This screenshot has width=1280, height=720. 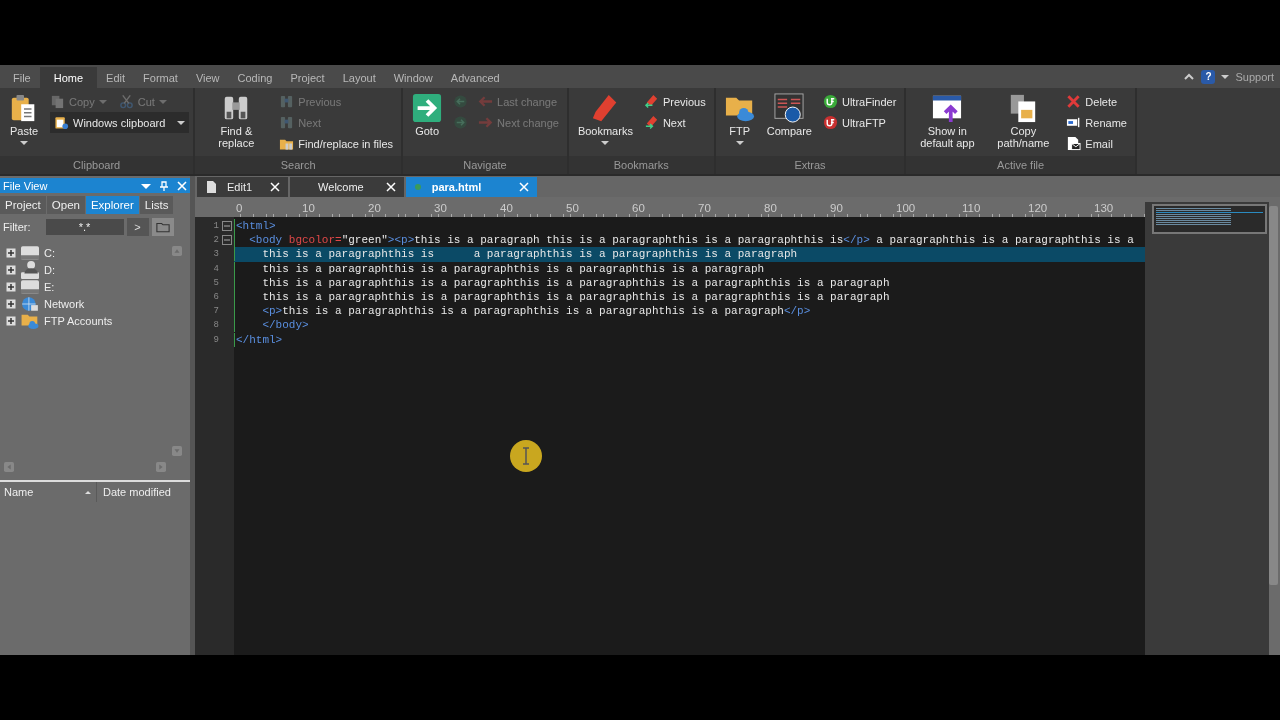 What do you see at coordinates (207, 77) in the screenshot?
I see `menu-tab: View` at bounding box center [207, 77].